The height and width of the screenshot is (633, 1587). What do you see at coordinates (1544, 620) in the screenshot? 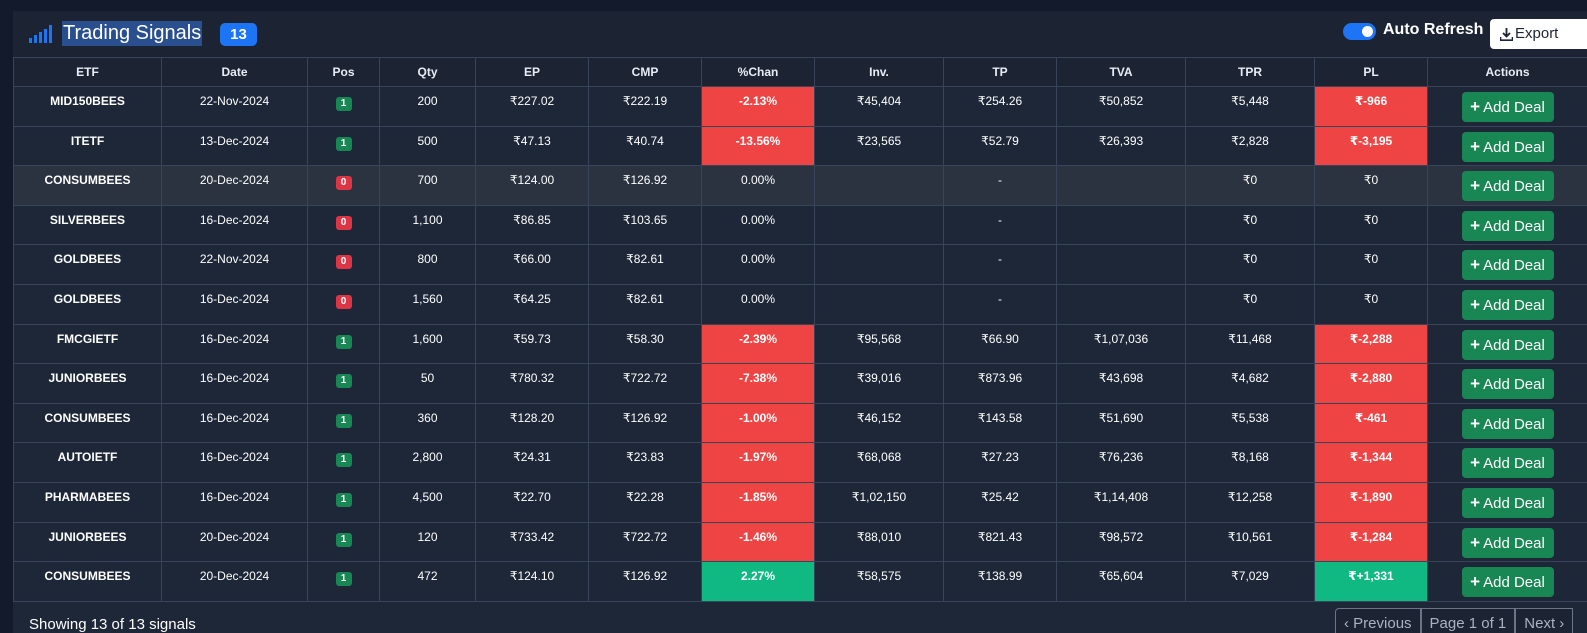
I see `next-page-button: Next ›` at bounding box center [1544, 620].